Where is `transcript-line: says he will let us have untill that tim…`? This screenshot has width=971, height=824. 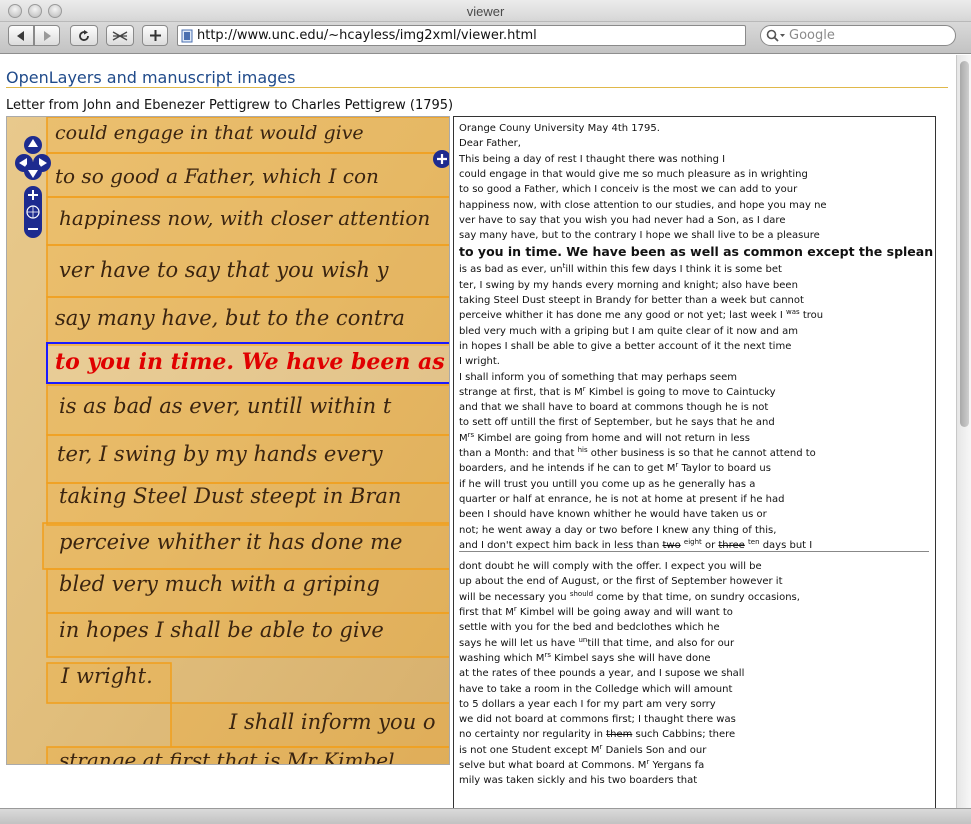
transcript-line: says he will let us have untill that tim… is located at coordinates (597, 642).